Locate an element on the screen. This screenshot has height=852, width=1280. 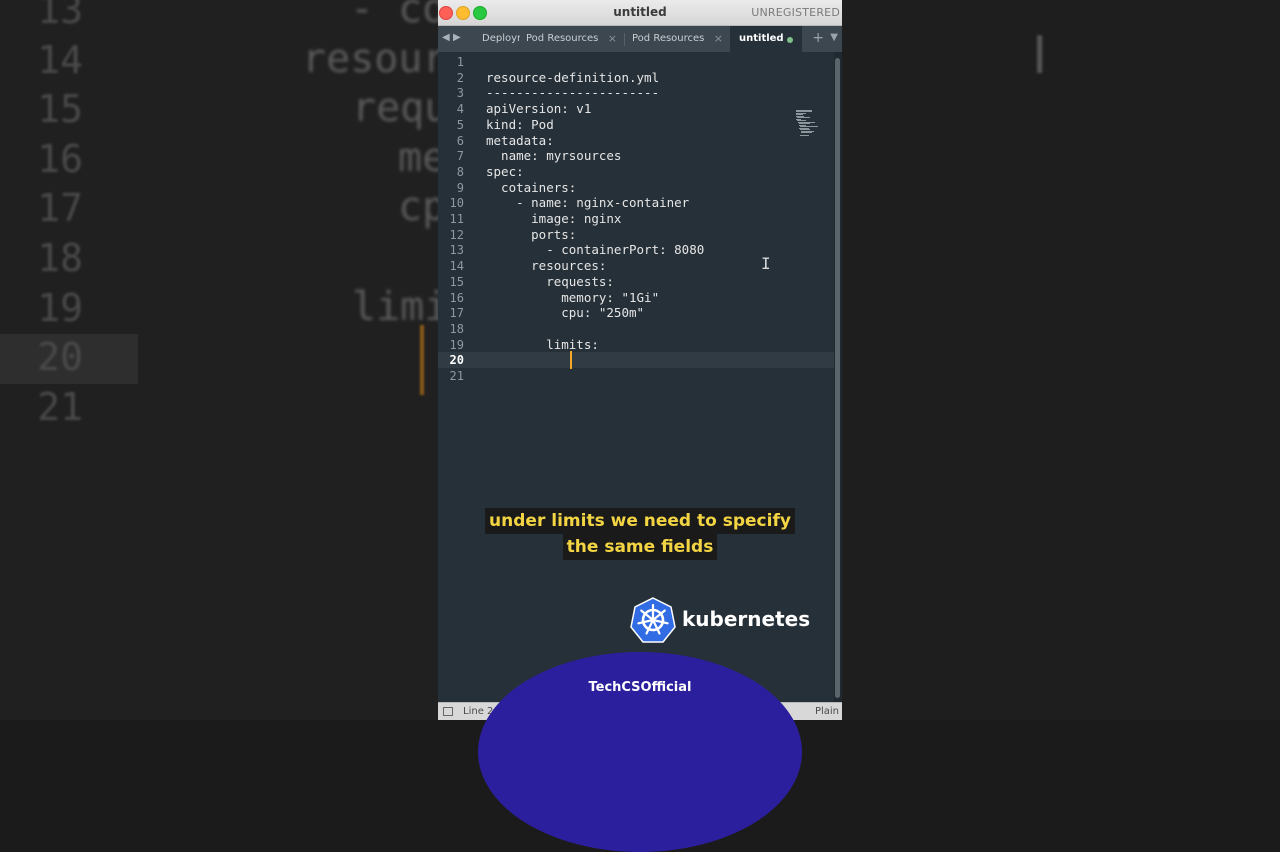
line-number: 19 is located at coordinates (456, 344).